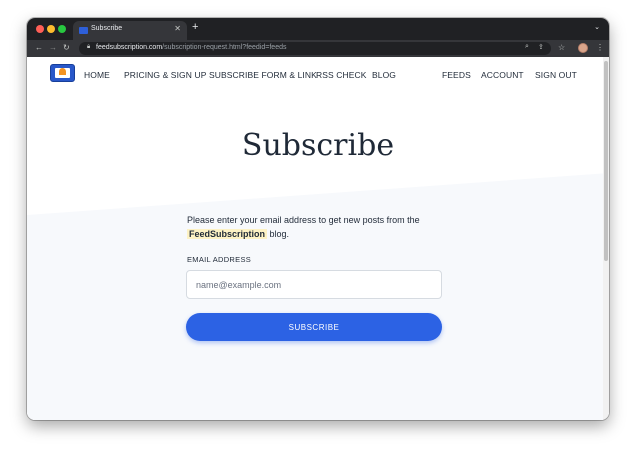 This screenshot has width=636, height=456. I want to click on maximize-window-button, so click(62, 29).